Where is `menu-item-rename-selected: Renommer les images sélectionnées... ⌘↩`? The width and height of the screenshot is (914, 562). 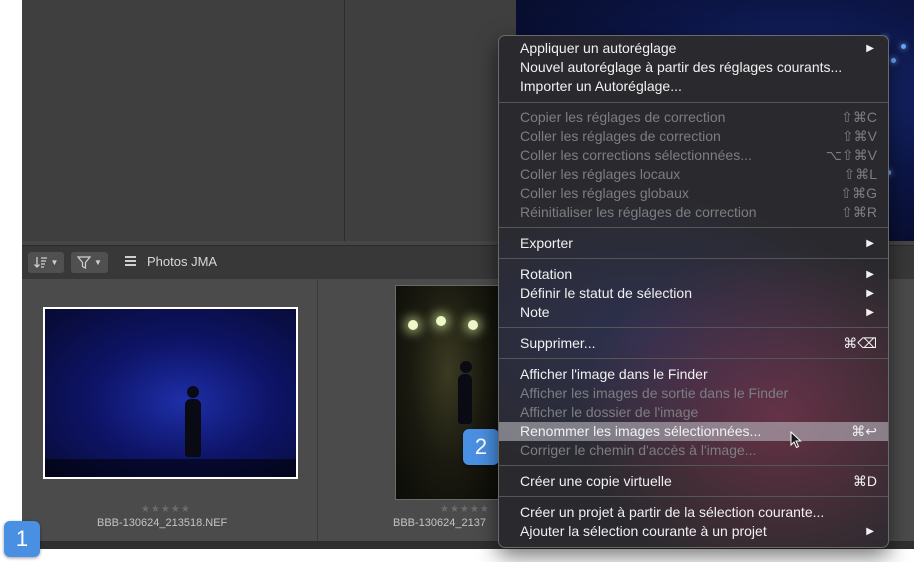 menu-item-rename-selected: Renommer les images sélectionnées... ⌘↩ is located at coordinates (693, 431).